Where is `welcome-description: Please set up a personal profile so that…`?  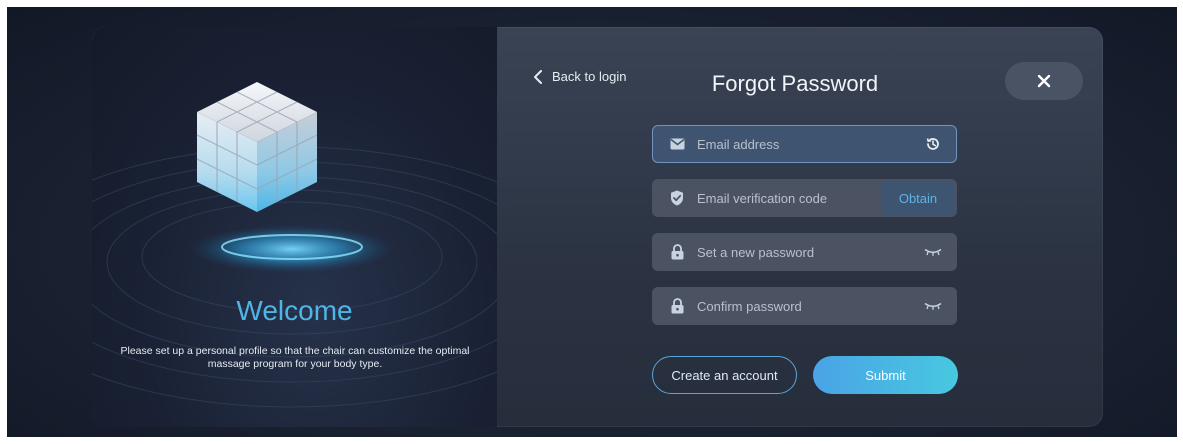
welcome-description: Please set up a personal profile so that… is located at coordinates (295, 357).